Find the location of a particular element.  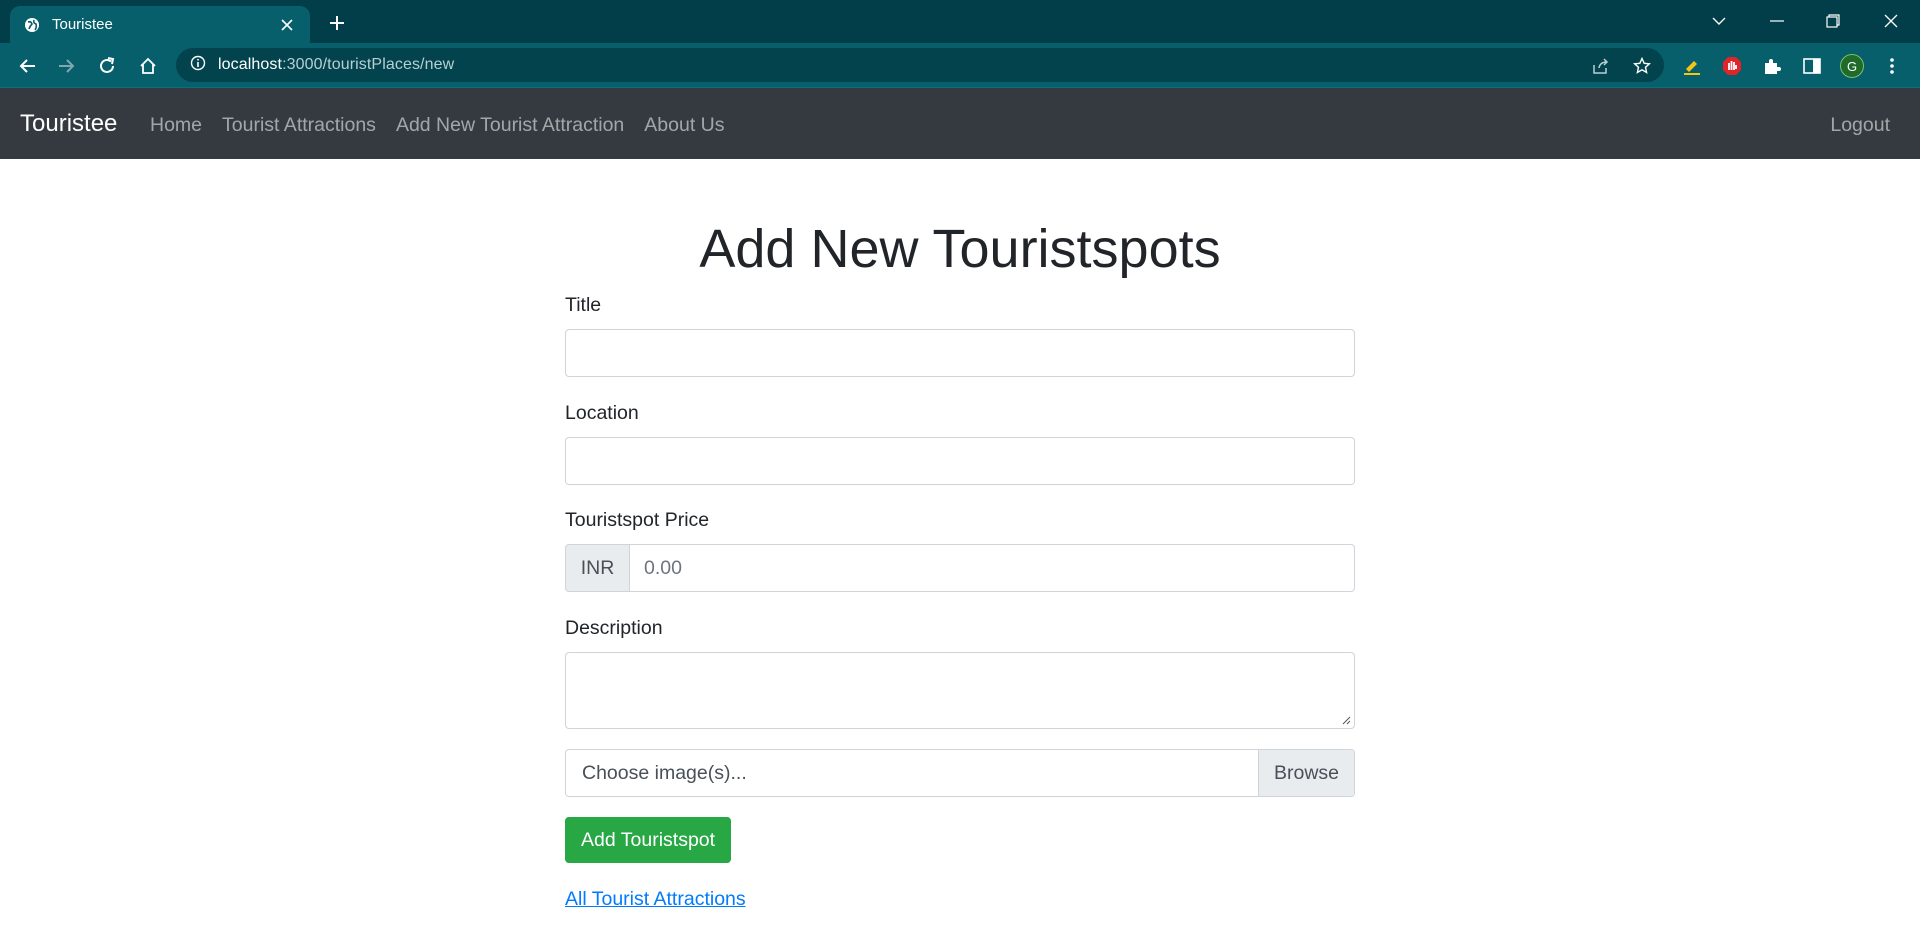

reload-icon is located at coordinates (107, 66).